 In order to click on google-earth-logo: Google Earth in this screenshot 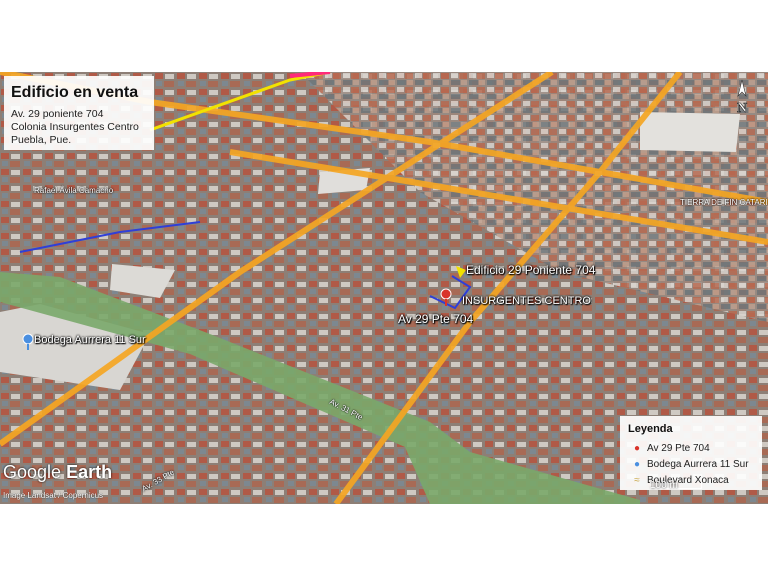, I will do `click(57, 472)`.